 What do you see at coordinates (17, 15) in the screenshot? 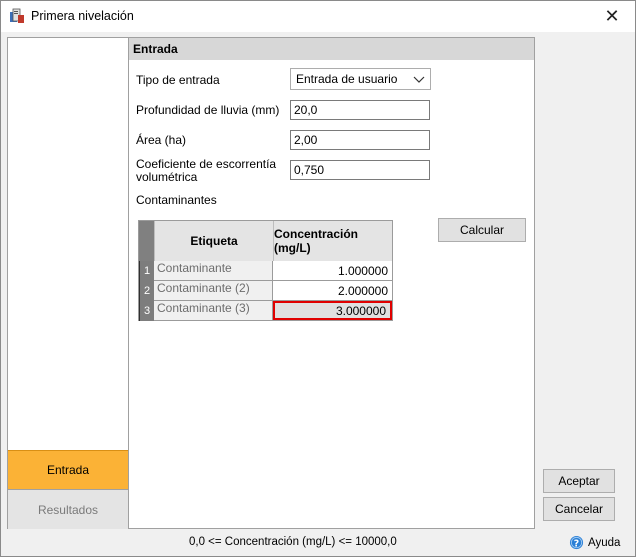
I see `app-icon` at bounding box center [17, 15].